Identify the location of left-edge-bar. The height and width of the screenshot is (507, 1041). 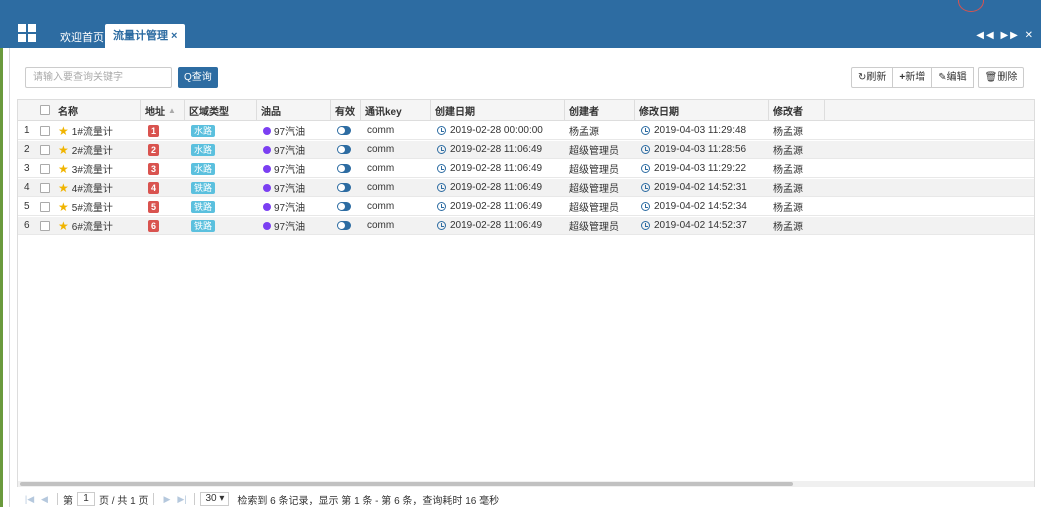
(1, 277).